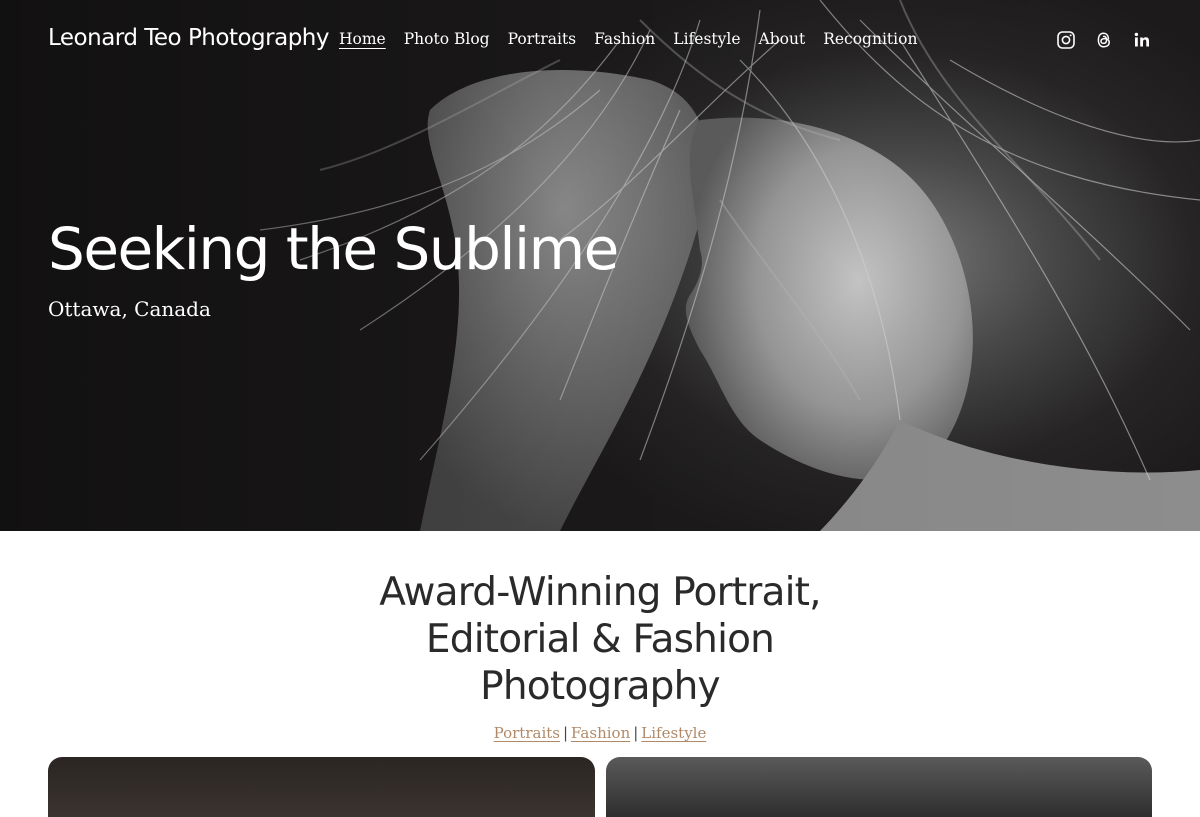 This screenshot has width=1200, height=817. I want to click on intro-heading-line: Editorial & Fashion, so click(600, 639).